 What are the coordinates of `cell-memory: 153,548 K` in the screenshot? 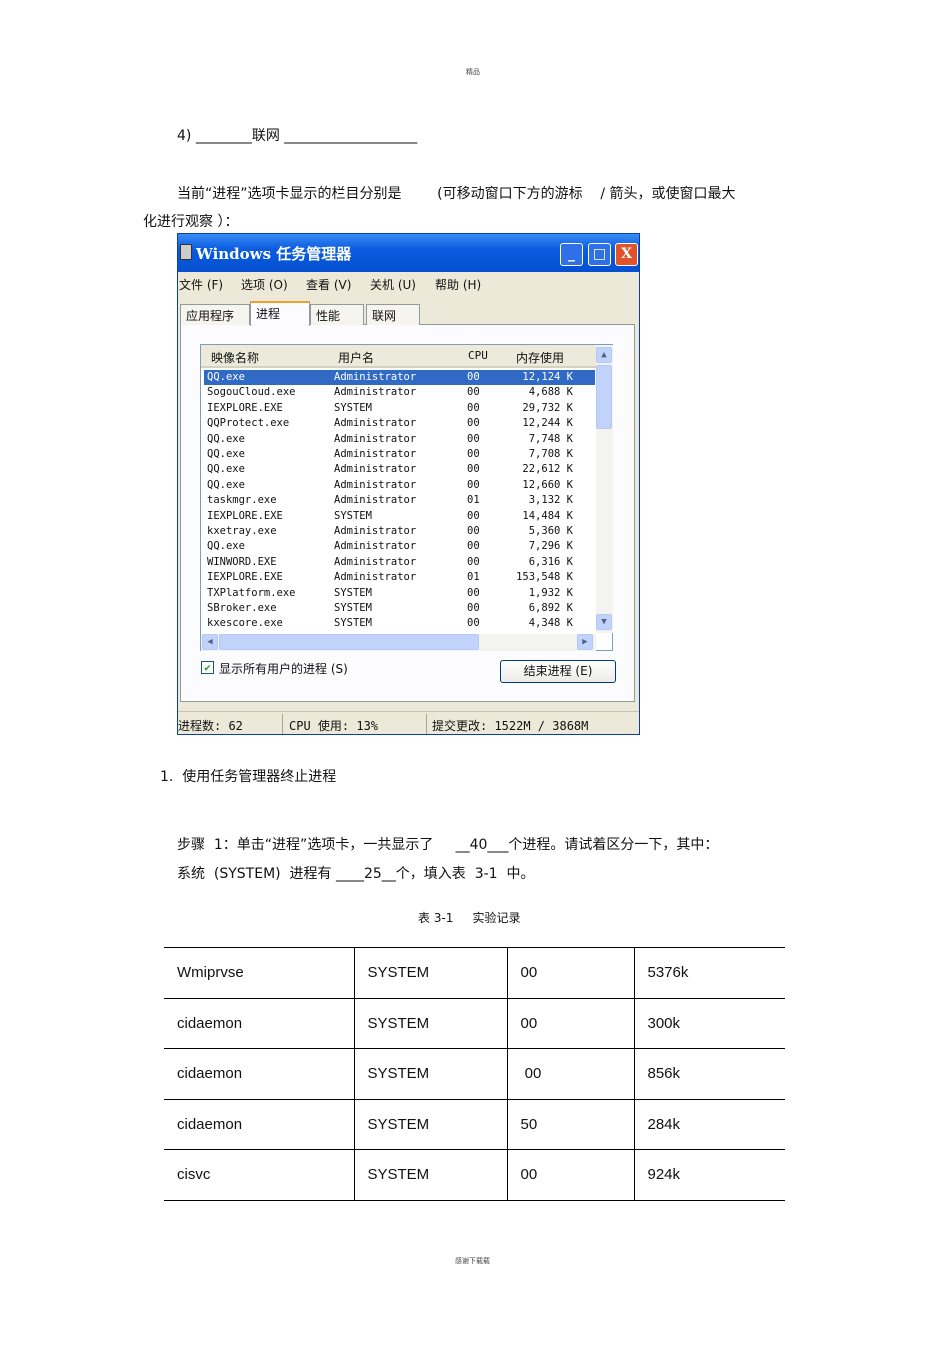 It's located at (544, 577).